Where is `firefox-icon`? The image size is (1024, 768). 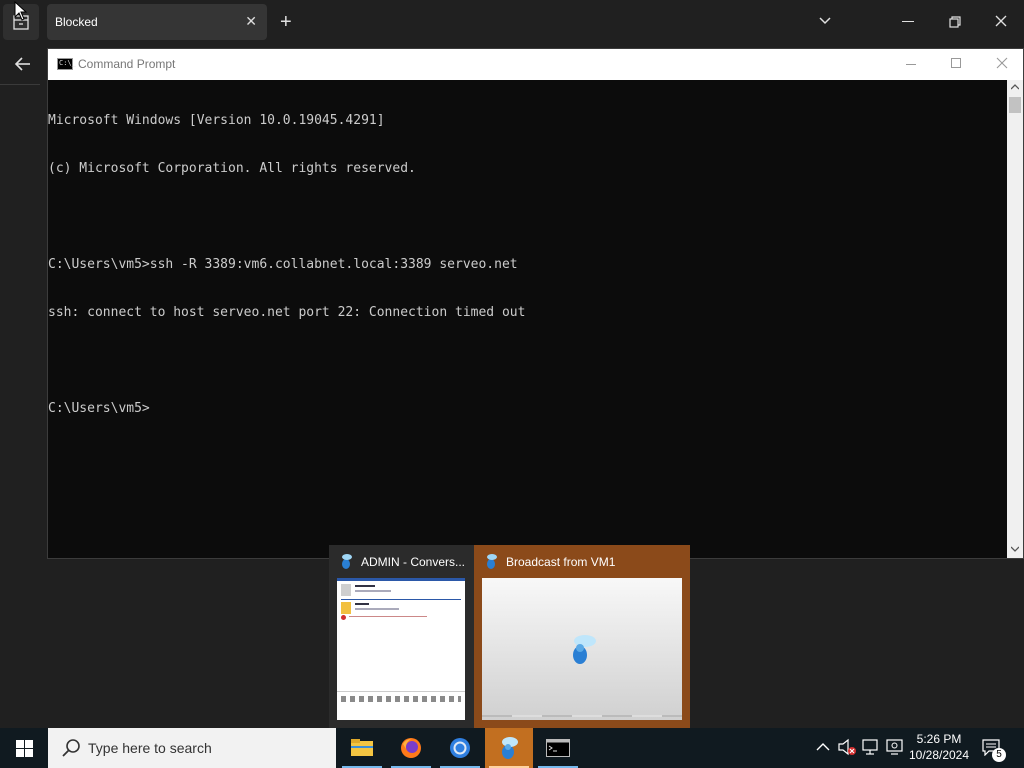
firefox-icon is located at coordinates (411, 748).